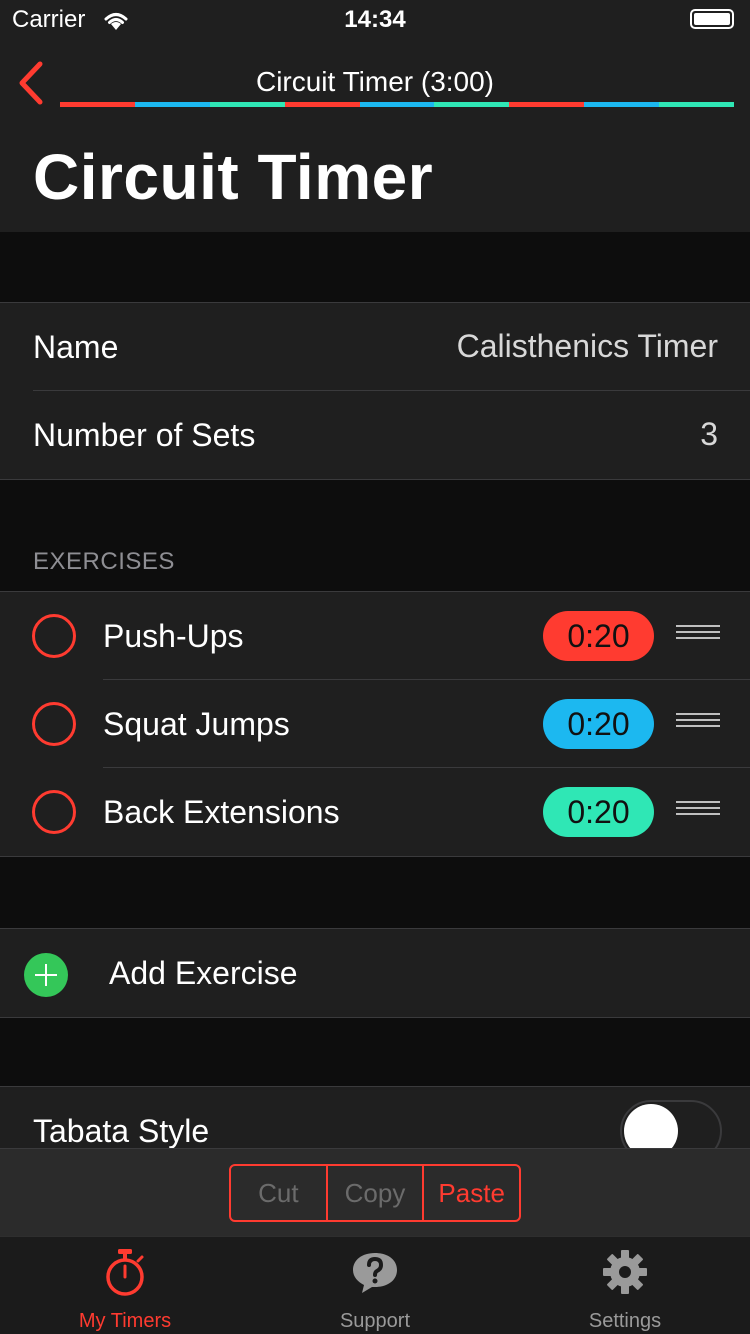 Image resolution: width=750 pixels, height=1334 pixels. I want to click on copy-button: Copy, so click(376, 1193).